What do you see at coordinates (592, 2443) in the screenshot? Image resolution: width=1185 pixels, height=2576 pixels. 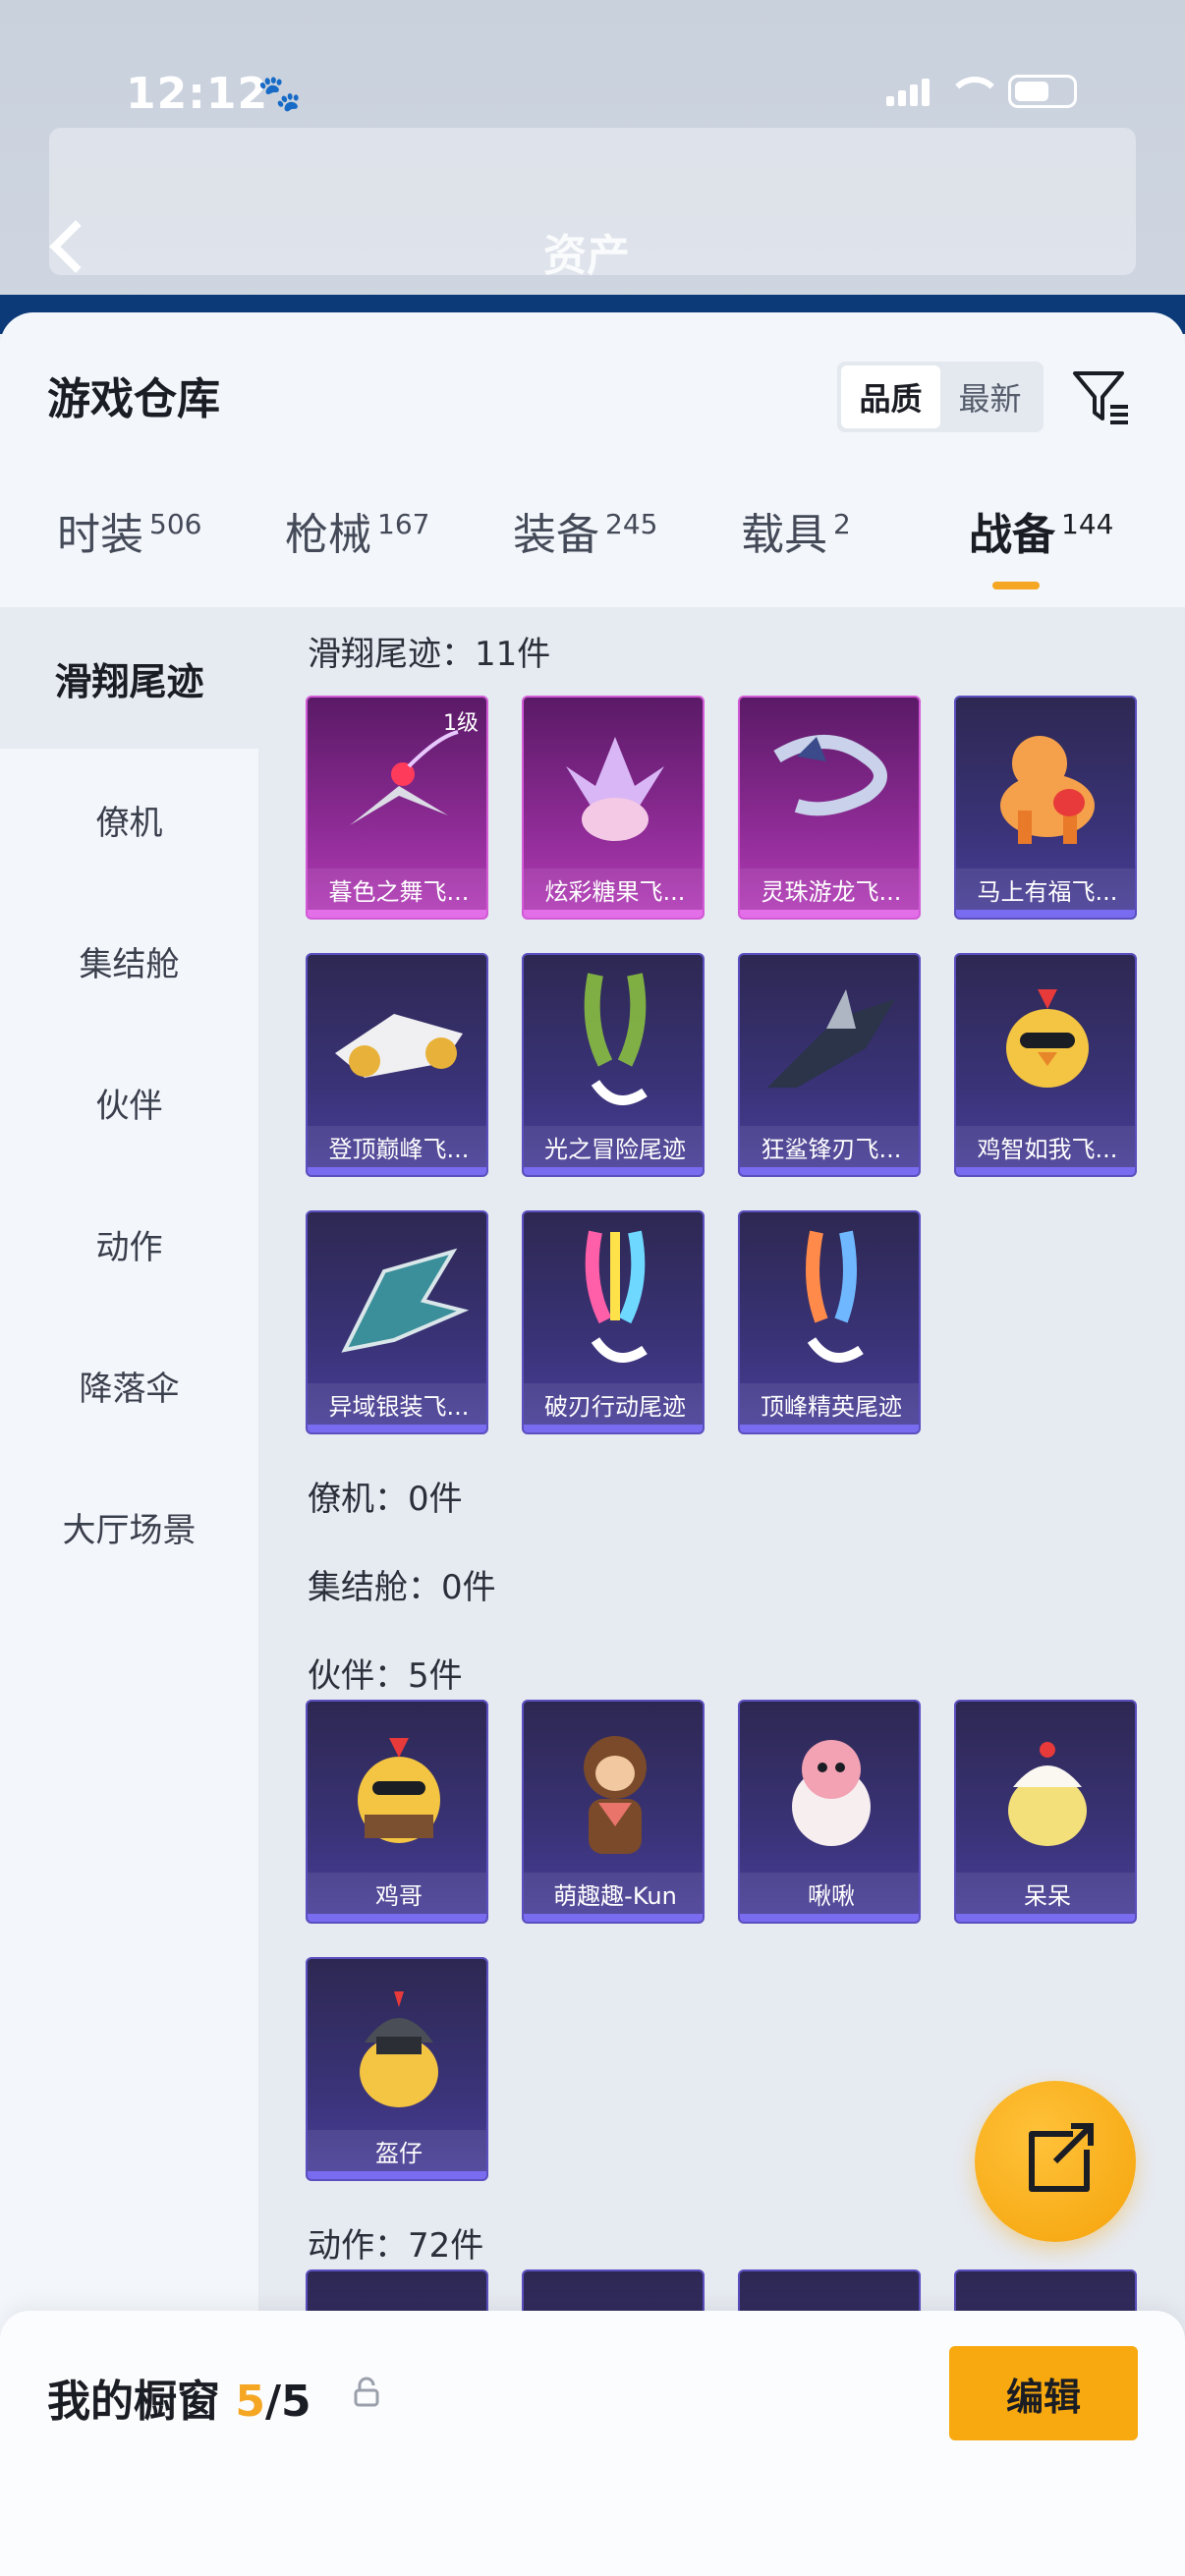 I see `showcase-bar: 我的橱窗 5/5 编辑` at bounding box center [592, 2443].